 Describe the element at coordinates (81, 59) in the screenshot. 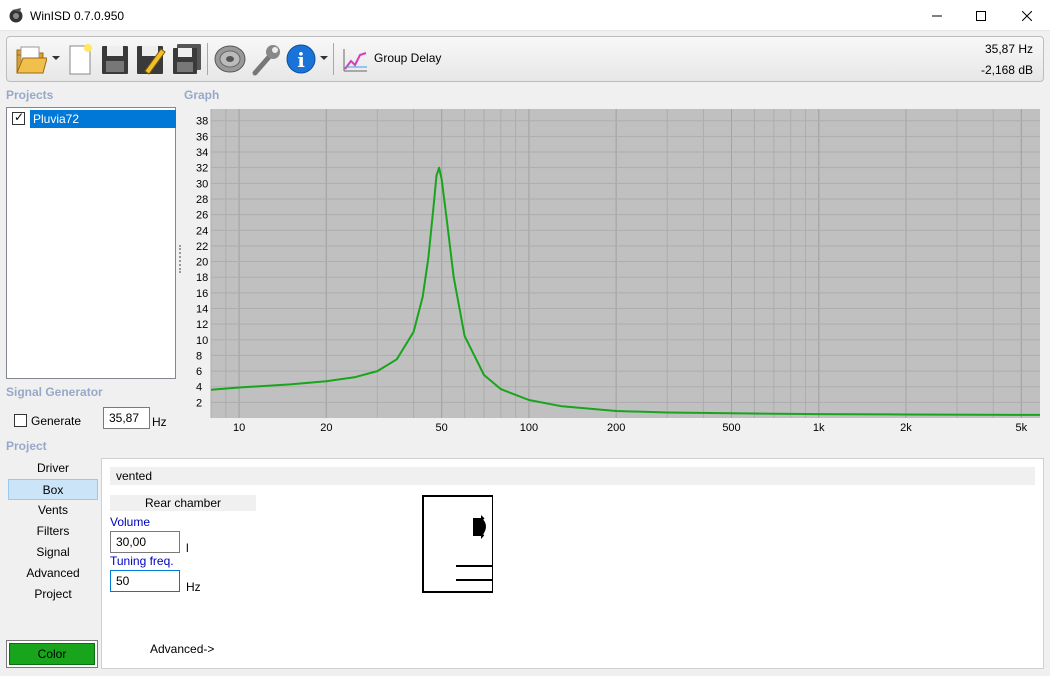

I see `new-document-icon` at that location.